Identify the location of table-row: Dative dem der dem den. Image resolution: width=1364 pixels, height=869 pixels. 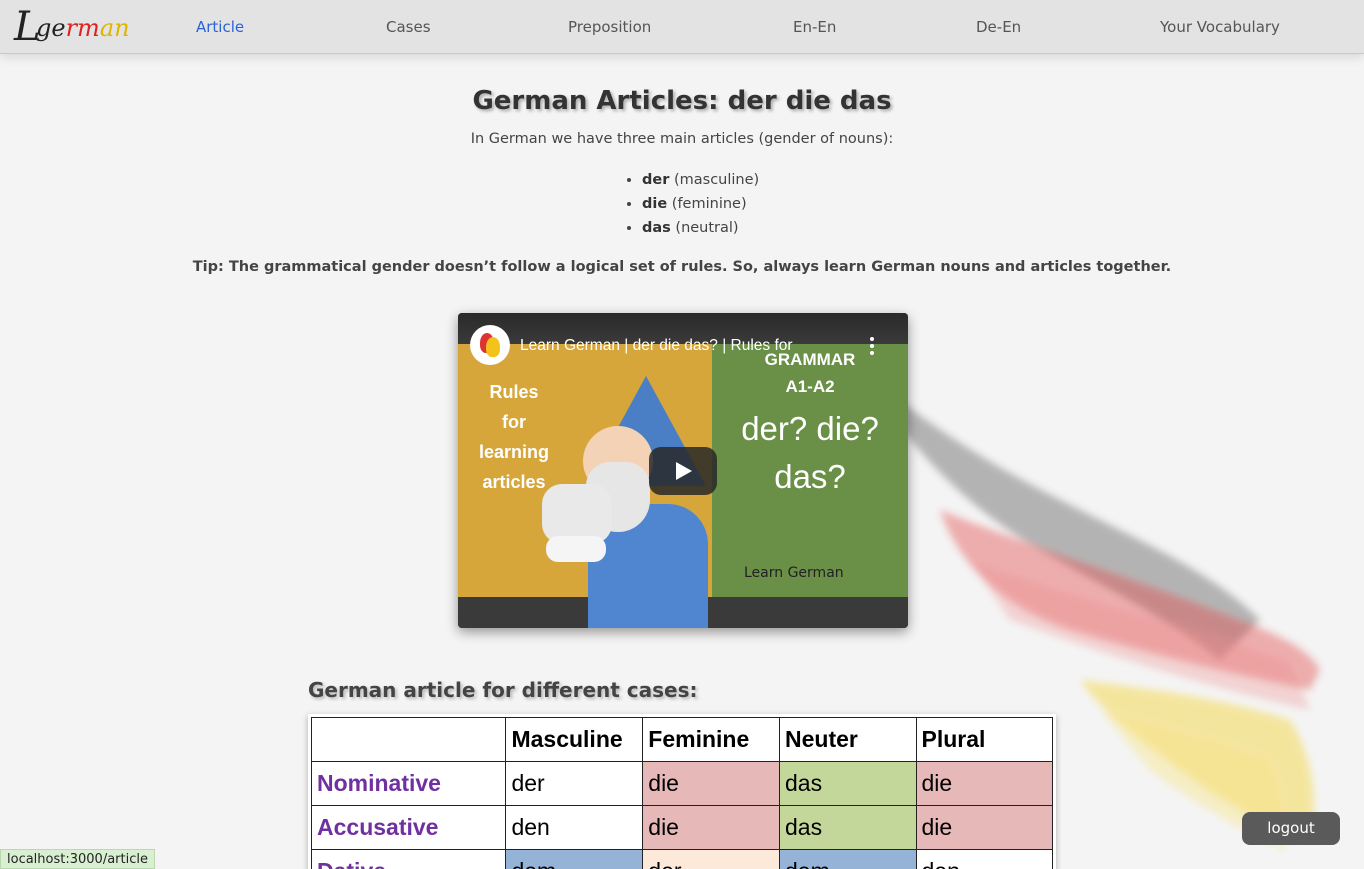
(682, 859).